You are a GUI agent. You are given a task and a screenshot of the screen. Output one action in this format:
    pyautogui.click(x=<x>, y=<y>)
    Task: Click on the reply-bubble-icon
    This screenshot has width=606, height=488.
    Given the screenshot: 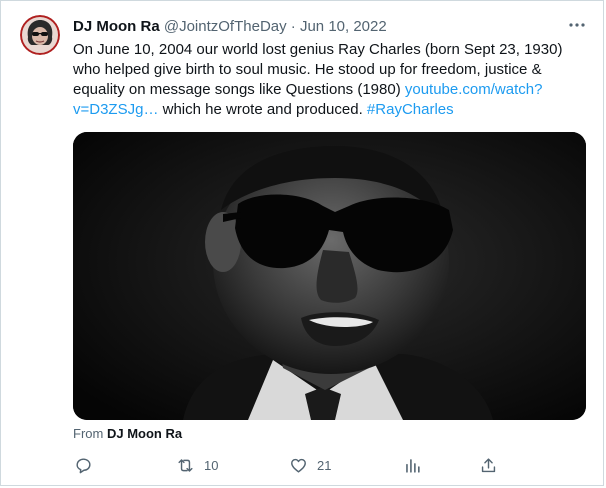 What is the action you would take?
    pyautogui.click(x=83, y=465)
    